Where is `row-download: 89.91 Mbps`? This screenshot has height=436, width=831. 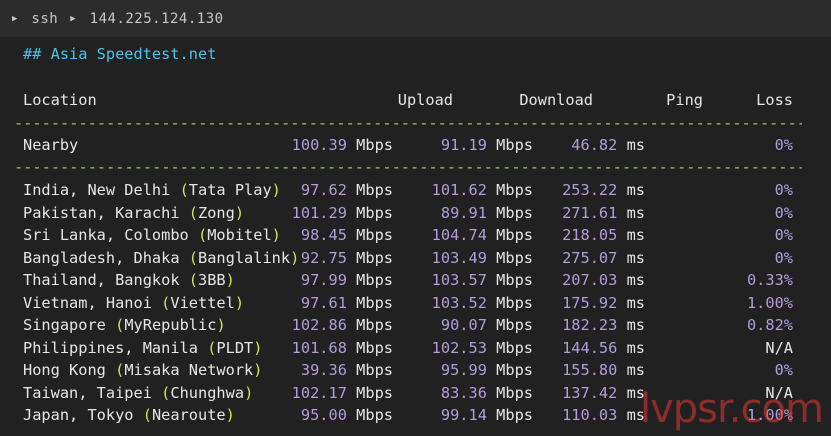
row-download: 89.91 Mbps is located at coordinates (486, 212).